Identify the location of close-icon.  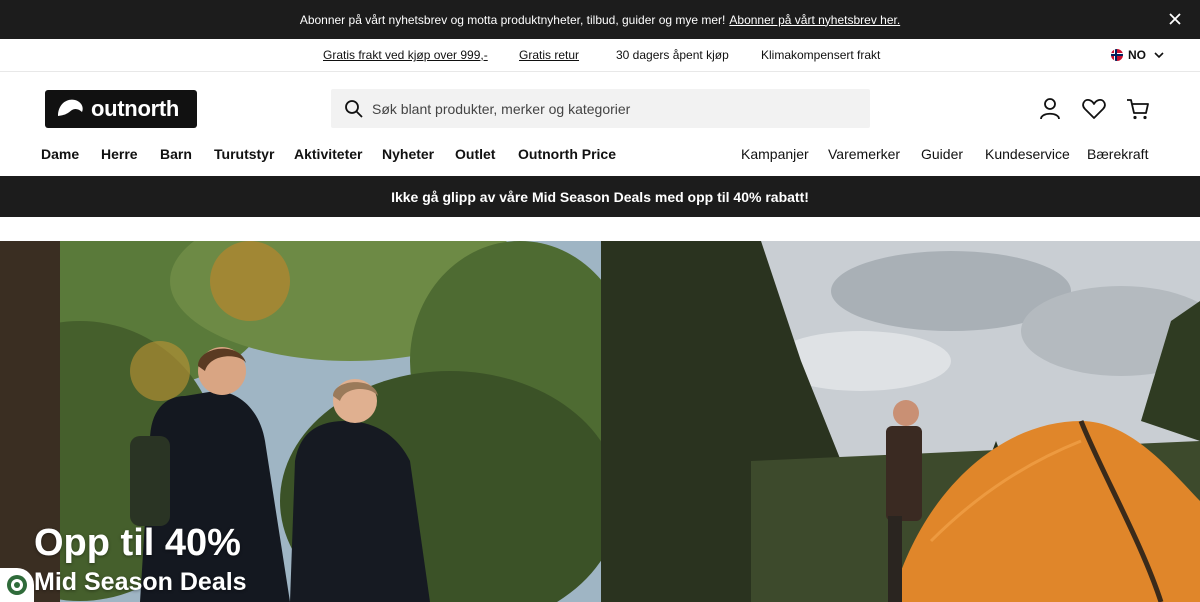
(1175, 19).